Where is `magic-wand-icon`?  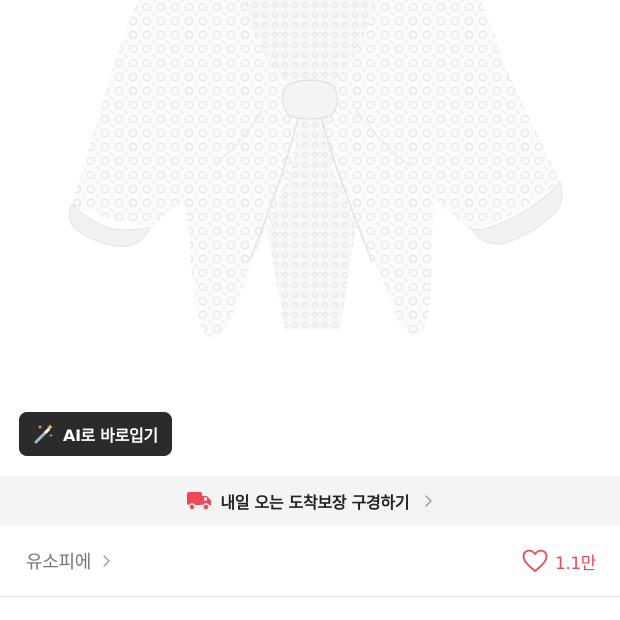 magic-wand-icon is located at coordinates (43, 434).